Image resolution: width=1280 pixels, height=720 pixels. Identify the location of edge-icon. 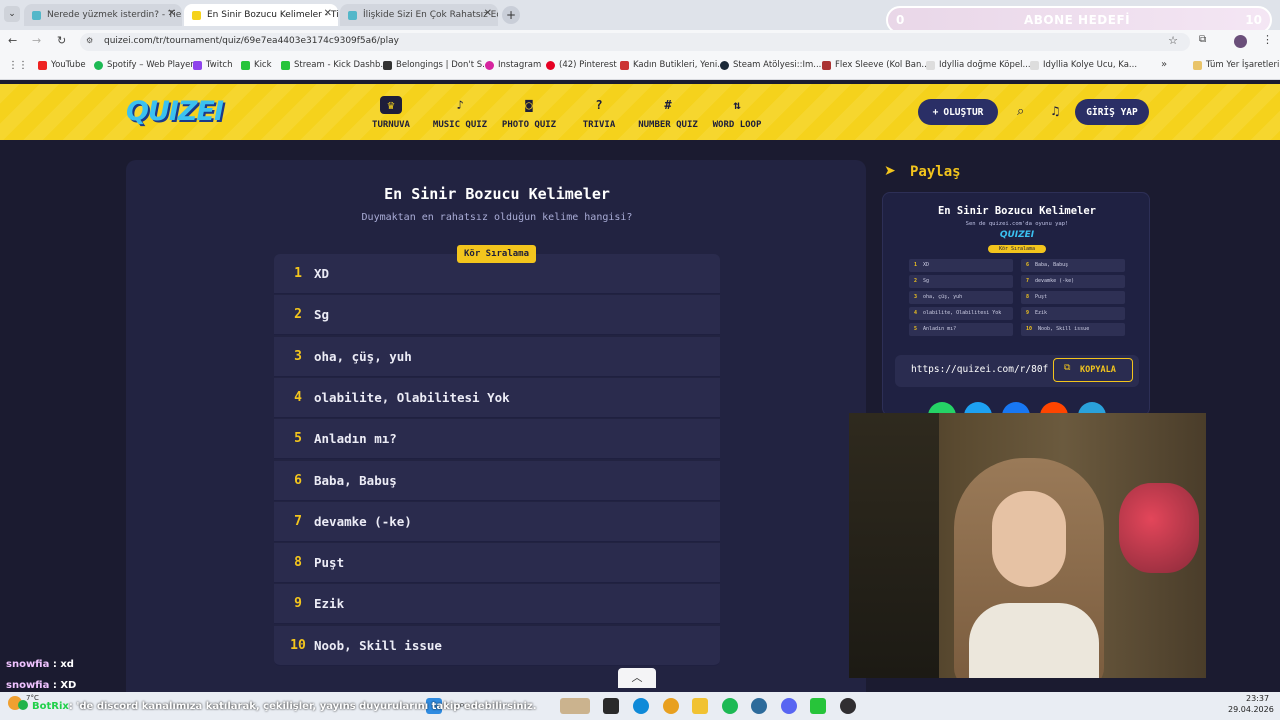
(641, 706).